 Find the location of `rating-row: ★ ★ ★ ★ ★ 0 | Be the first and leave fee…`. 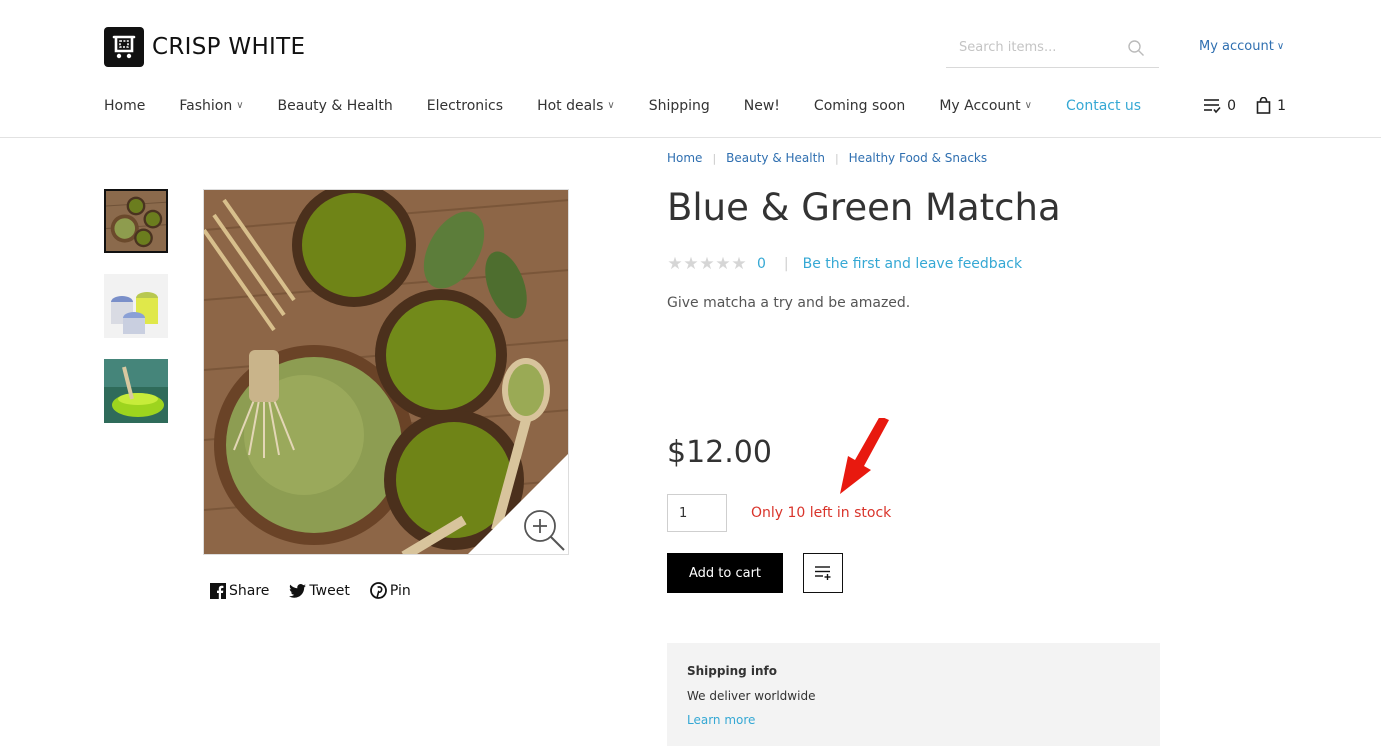

rating-row: ★ ★ ★ ★ ★ 0 | Be the first and leave fee… is located at coordinates (844, 264).